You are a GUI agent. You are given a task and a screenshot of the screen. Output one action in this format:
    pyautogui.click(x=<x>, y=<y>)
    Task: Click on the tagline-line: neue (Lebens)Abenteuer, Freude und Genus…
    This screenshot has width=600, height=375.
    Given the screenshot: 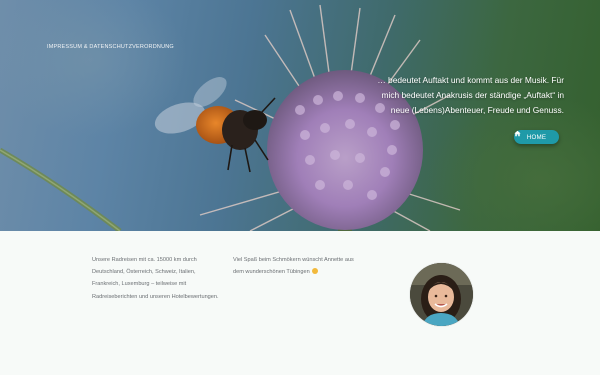 What is the action you would take?
    pyautogui.click(x=477, y=110)
    